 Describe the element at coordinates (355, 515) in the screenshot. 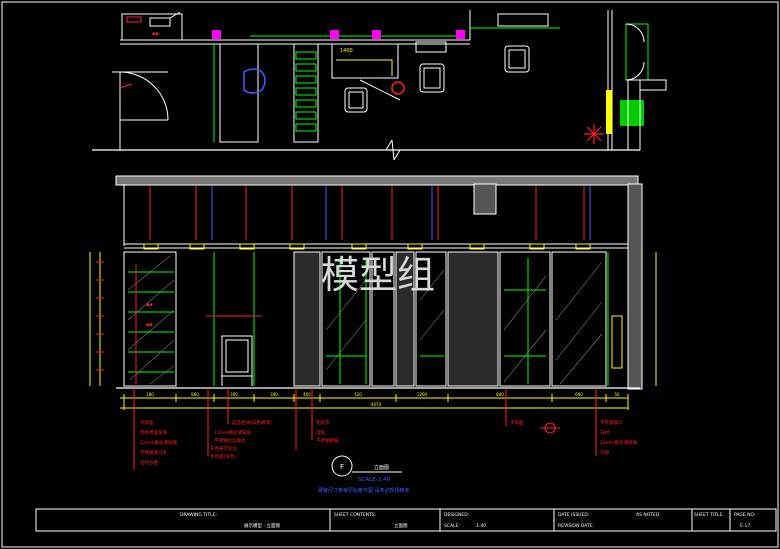

I see `sheet-contents-label: SHEET CONTENTS:` at that location.